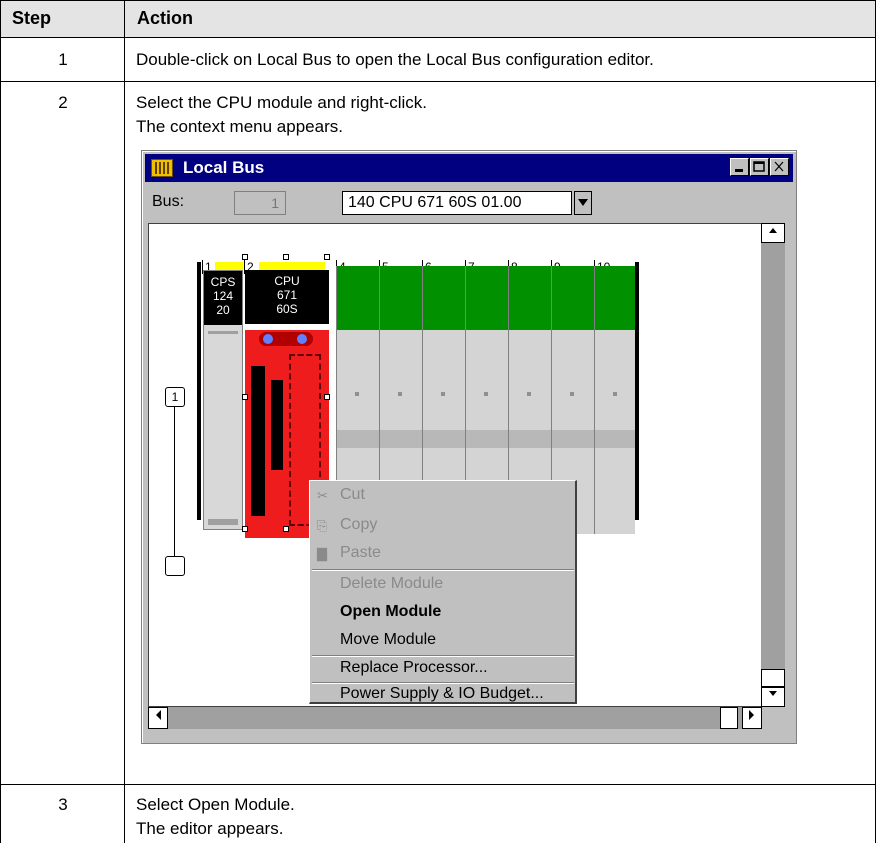  Describe the element at coordinates (62, 18) in the screenshot. I see `header-step: Step` at that location.